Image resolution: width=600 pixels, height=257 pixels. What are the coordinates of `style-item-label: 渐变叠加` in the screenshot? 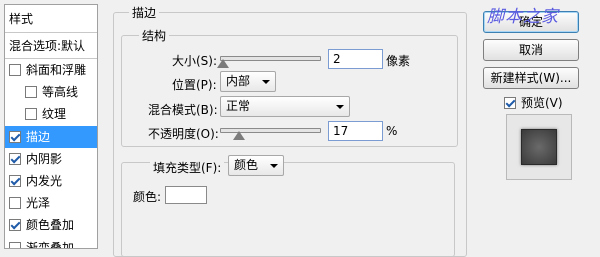 It's located at (50, 244).